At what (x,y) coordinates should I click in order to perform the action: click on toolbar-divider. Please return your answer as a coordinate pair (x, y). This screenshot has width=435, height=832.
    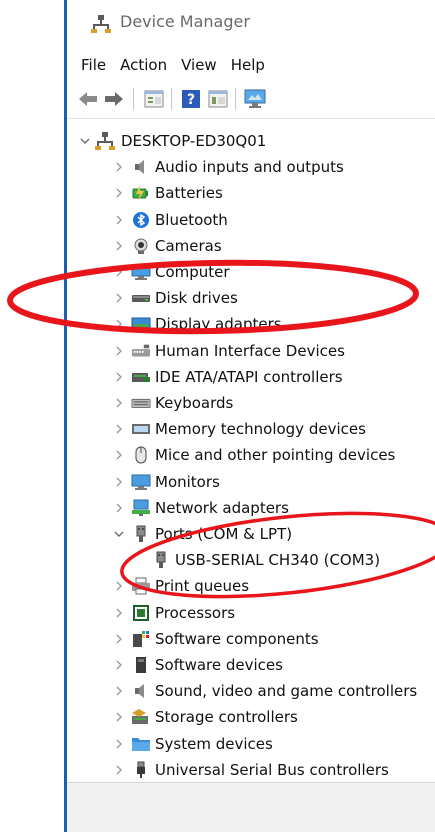
    Looking at the image, I should click on (251, 118).